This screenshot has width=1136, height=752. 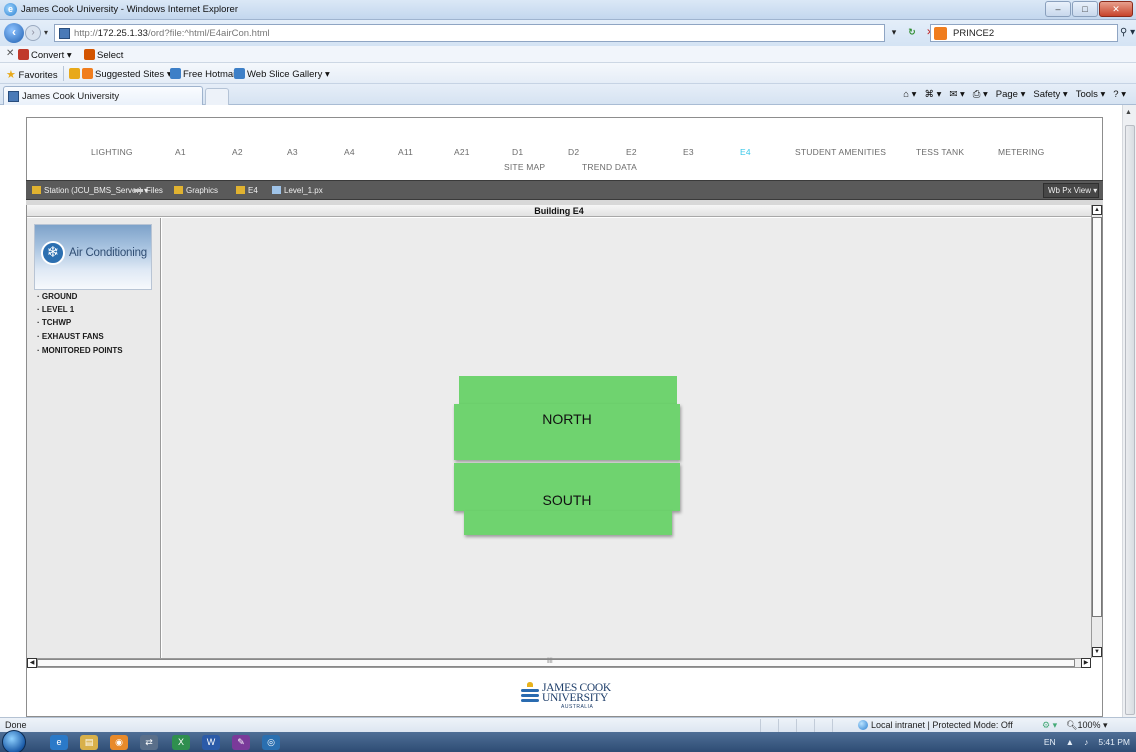 What do you see at coordinates (64, 33) in the screenshot?
I see `site-icon` at bounding box center [64, 33].